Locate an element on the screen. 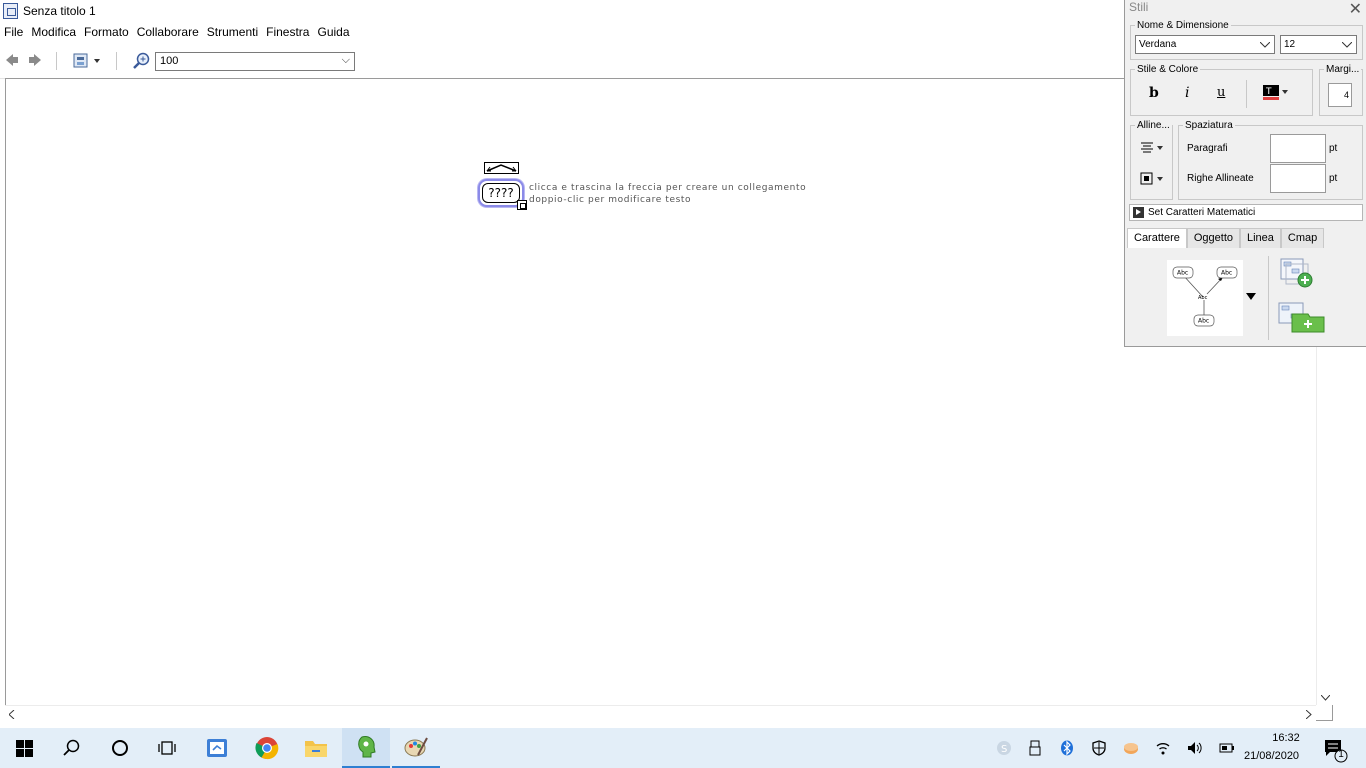 The height and width of the screenshot is (768, 1366). wifi-icon is located at coordinates (1163, 748).